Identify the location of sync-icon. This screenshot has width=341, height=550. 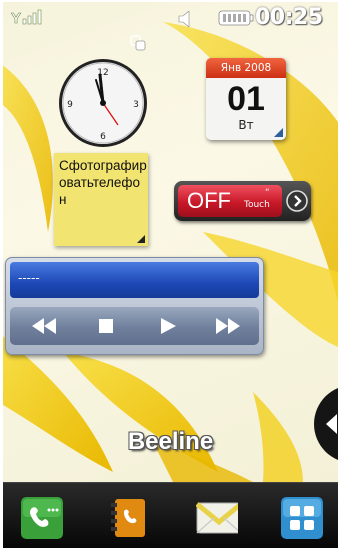
(138, 43).